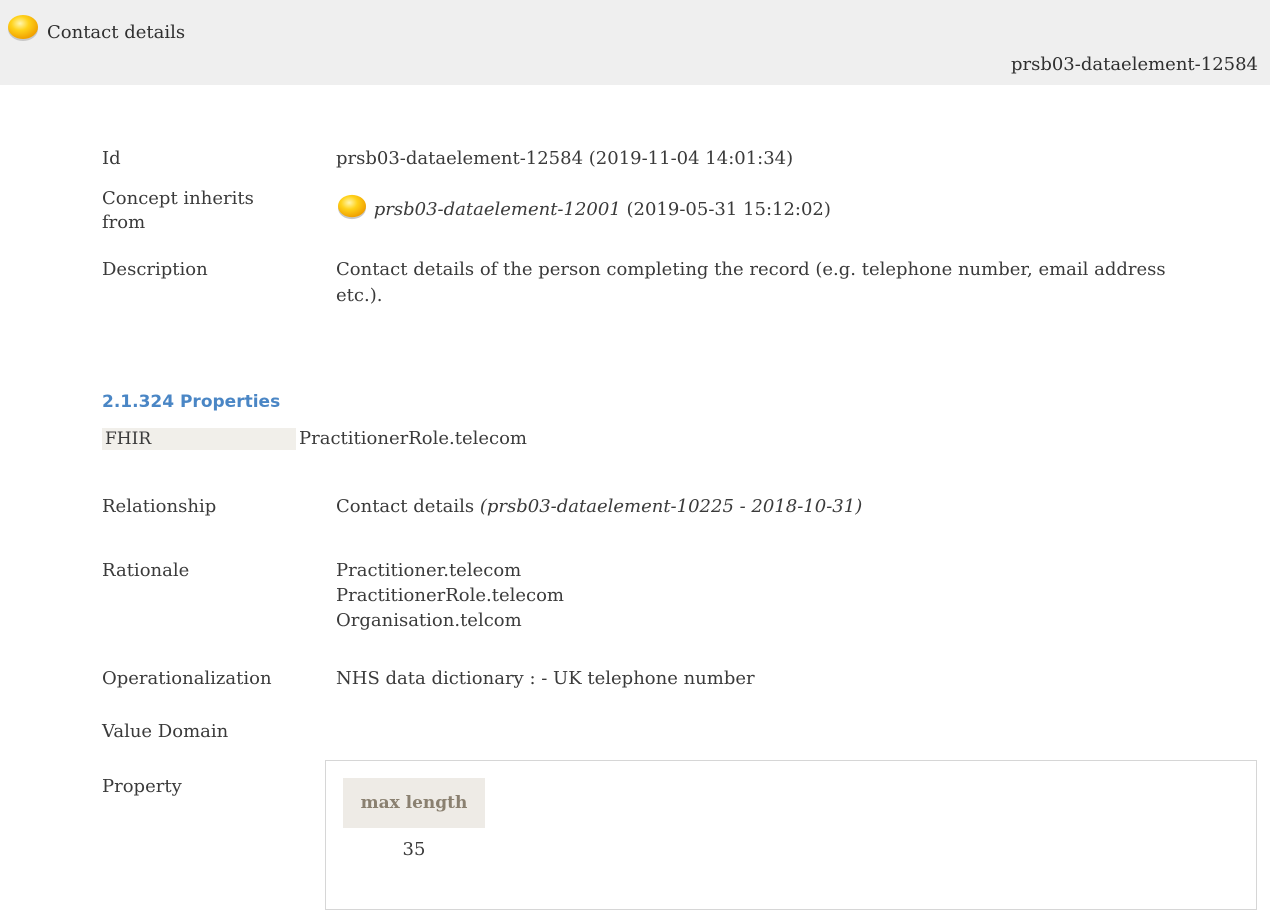  Describe the element at coordinates (429, 570) in the screenshot. I see `rationale-line: Practitioner.telecom` at that location.